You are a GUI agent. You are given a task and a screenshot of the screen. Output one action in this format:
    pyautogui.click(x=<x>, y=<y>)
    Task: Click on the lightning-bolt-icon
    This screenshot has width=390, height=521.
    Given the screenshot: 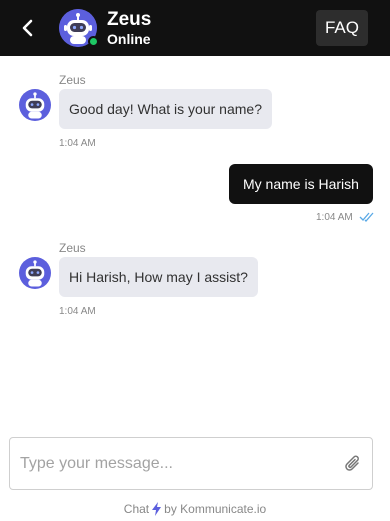 What is the action you would take?
    pyautogui.click(x=157, y=509)
    